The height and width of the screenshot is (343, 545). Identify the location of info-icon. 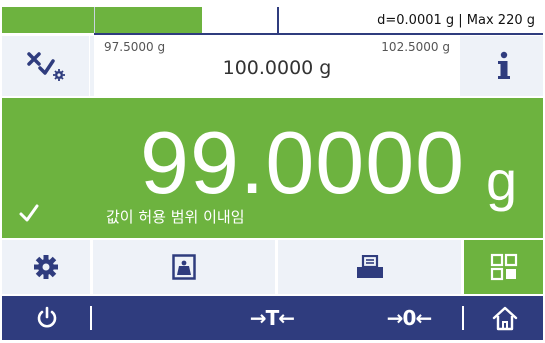
(503, 65).